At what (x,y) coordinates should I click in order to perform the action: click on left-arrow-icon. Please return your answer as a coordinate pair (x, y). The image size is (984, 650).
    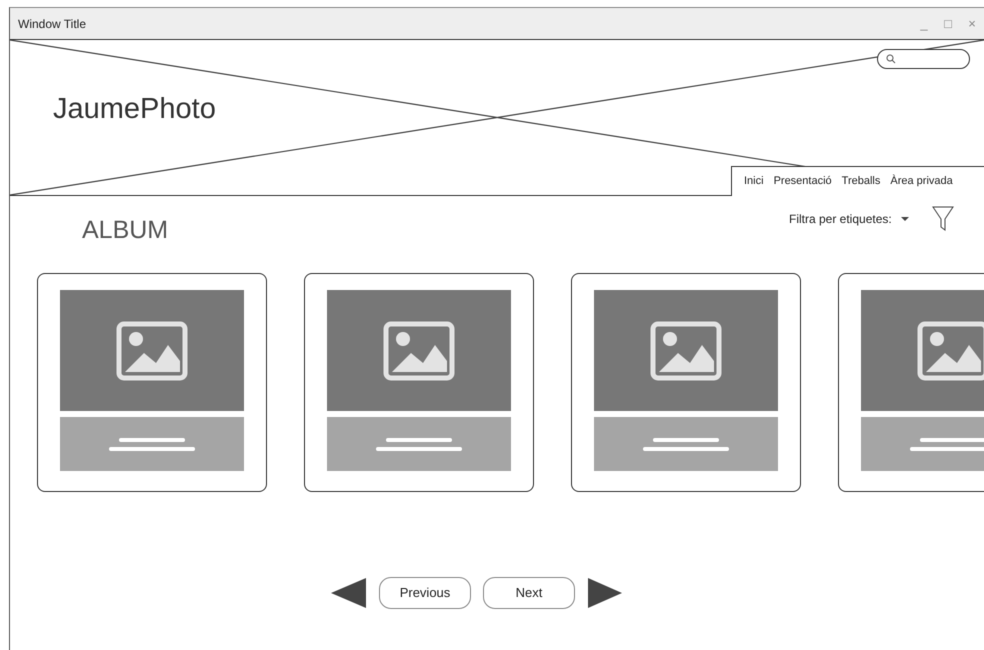
    Looking at the image, I should click on (349, 593).